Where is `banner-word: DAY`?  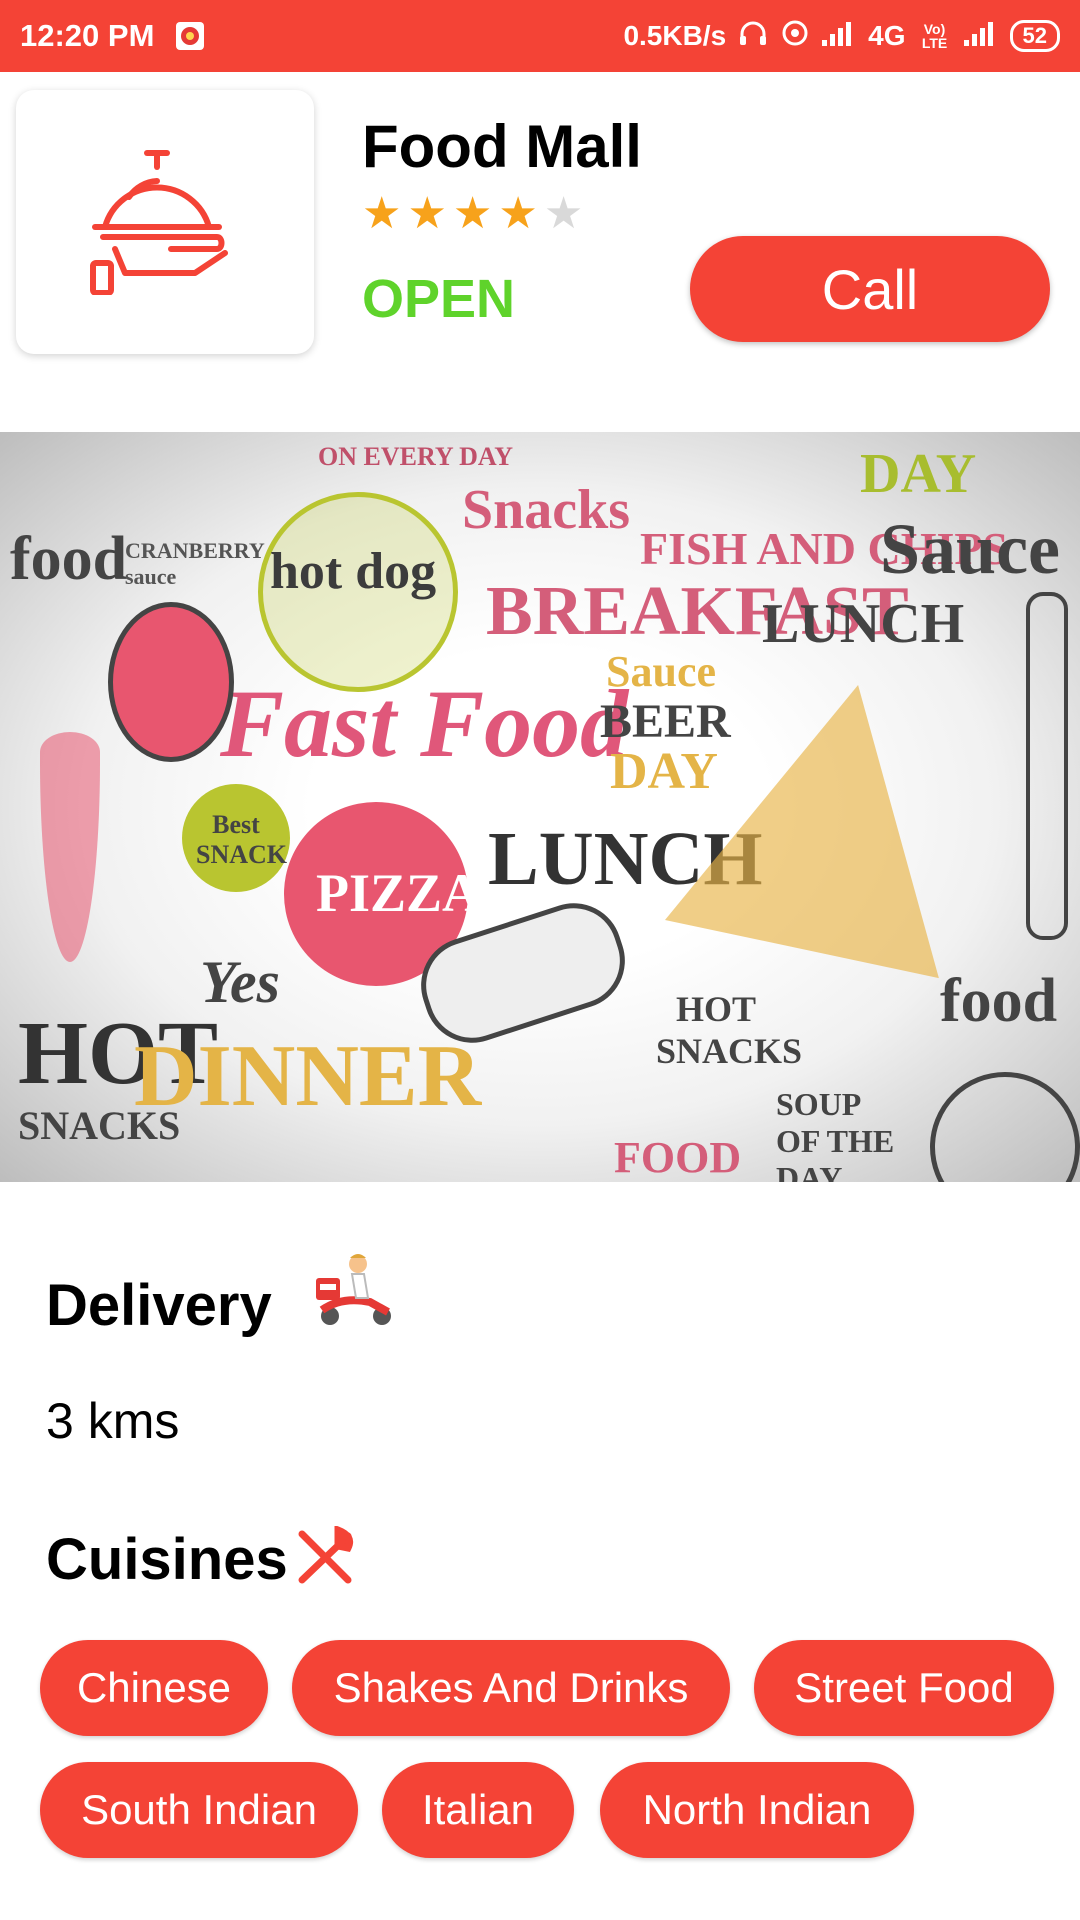
banner-word: DAY is located at coordinates (918, 474).